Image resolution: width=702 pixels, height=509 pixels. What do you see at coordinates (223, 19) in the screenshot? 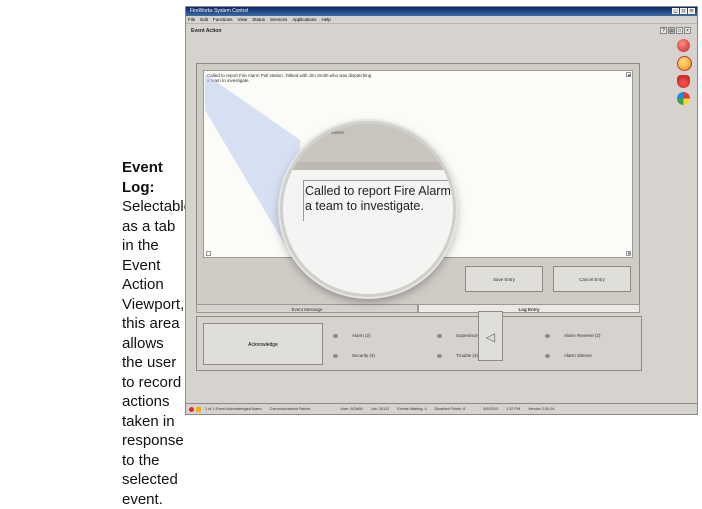
I see `menu-functions: Functions` at bounding box center [223, 19].